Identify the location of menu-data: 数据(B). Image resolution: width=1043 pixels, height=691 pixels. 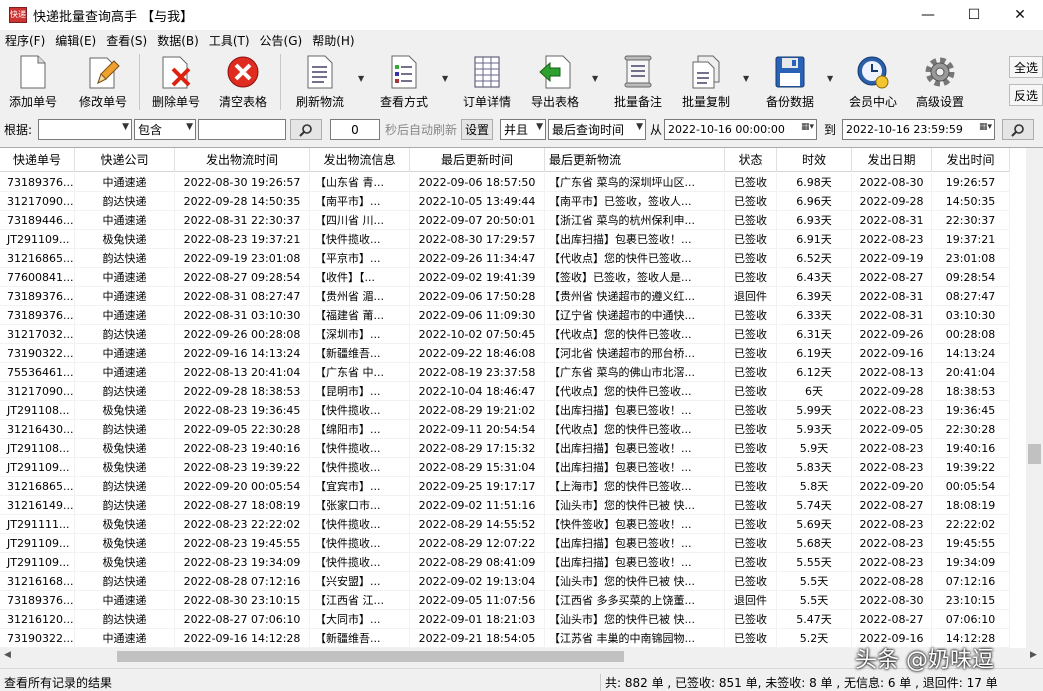
(178, 40).